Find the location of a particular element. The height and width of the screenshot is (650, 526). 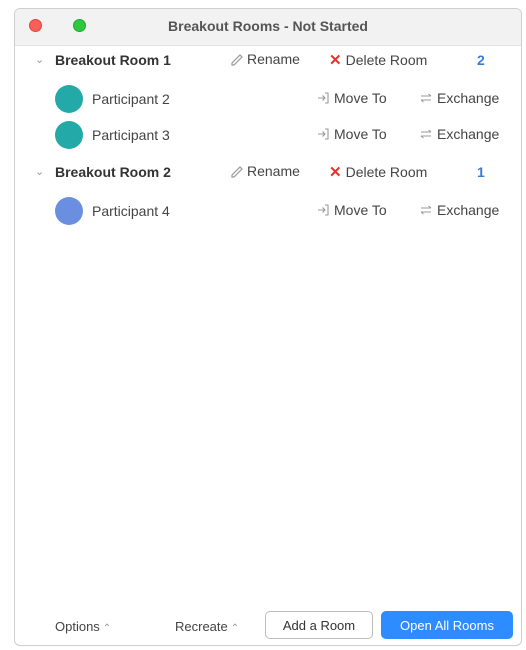

options-menu: Options ⌃ is located at coordinates (83, 626).